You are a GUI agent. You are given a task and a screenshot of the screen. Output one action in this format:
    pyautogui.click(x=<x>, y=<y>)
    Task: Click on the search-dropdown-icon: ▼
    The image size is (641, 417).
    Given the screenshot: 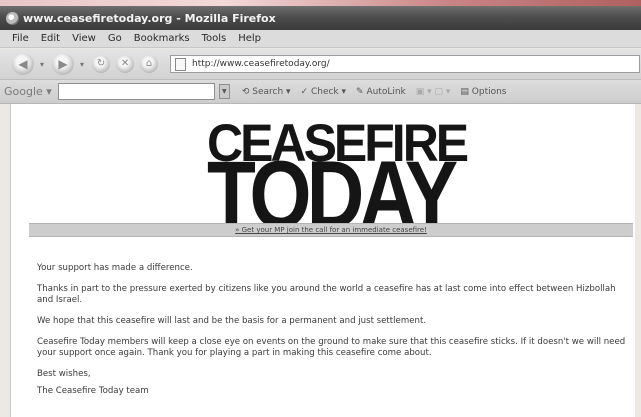 What is the action you would take?
    pyautogui.click(x=224, y=91)
    